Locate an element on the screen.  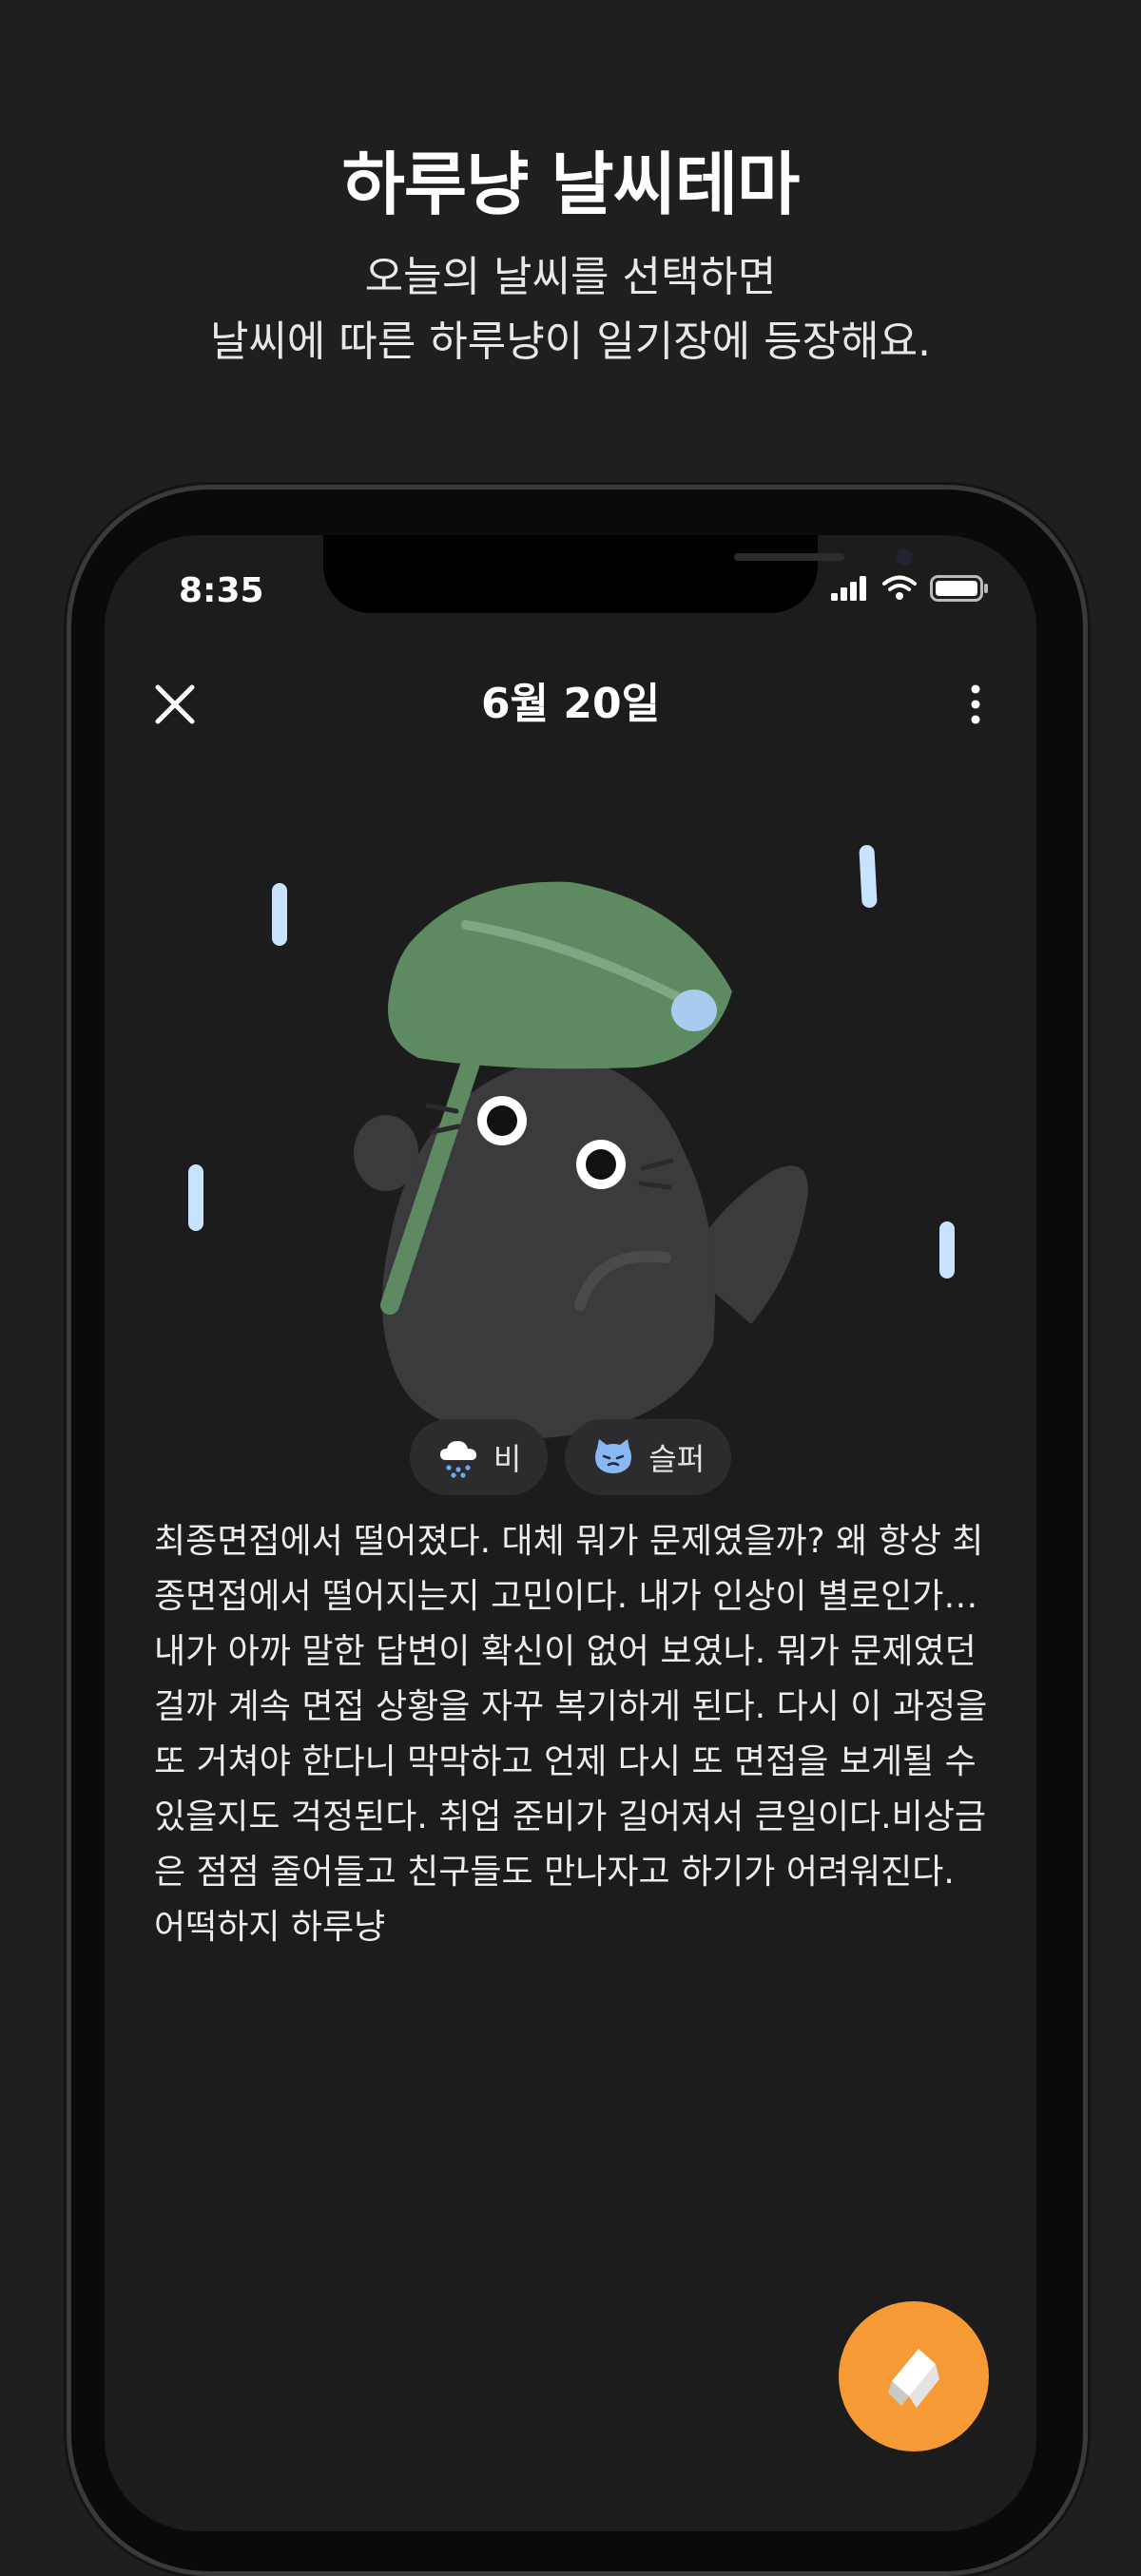
rain-cloud-icon is located at coordinates (457, 1459).